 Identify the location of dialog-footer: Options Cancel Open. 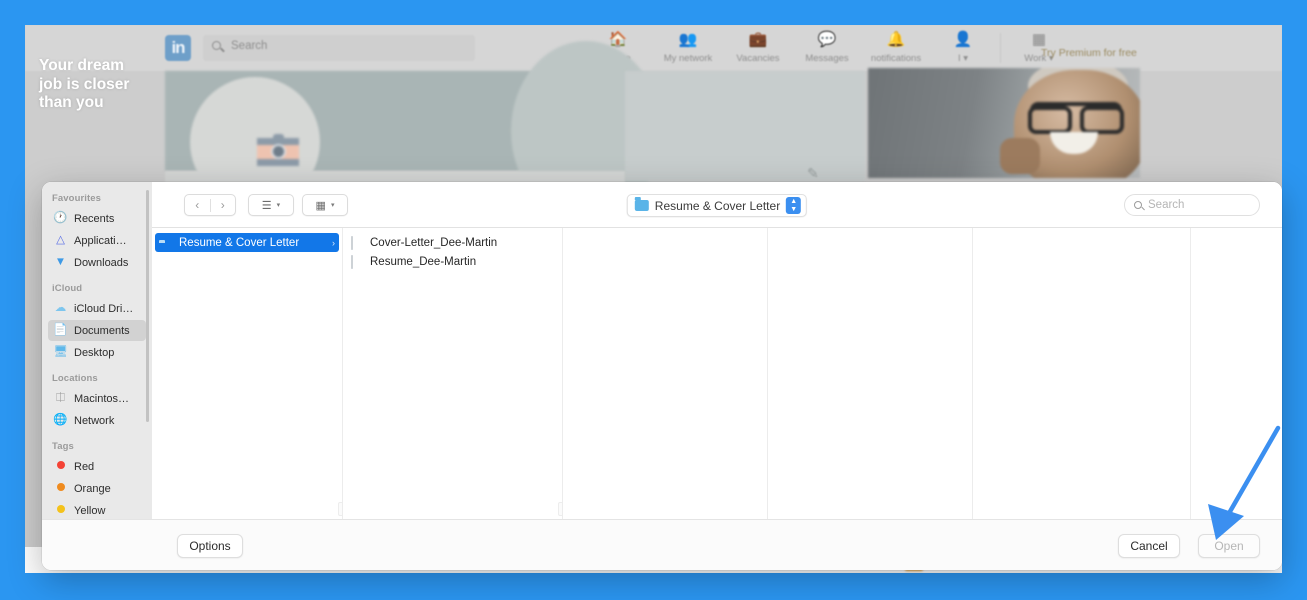
(662, 544).